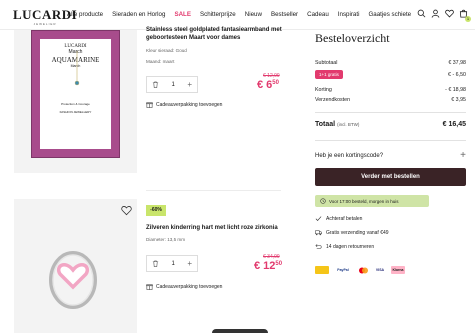 This screenshot has width=475, height=333. Describe the element at coordinates (343, 270) in the screenshot. I see `paypal-payment-icon: PayPal` at that location.